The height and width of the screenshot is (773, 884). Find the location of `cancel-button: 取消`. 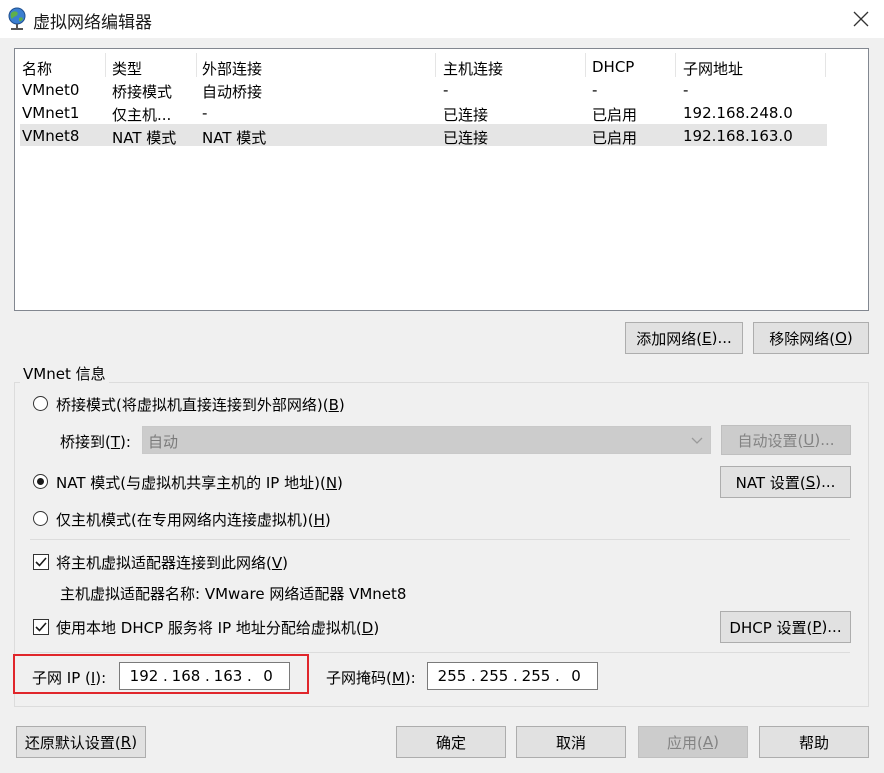

cancel-button: 取消 is located at coordinates (571, 742).